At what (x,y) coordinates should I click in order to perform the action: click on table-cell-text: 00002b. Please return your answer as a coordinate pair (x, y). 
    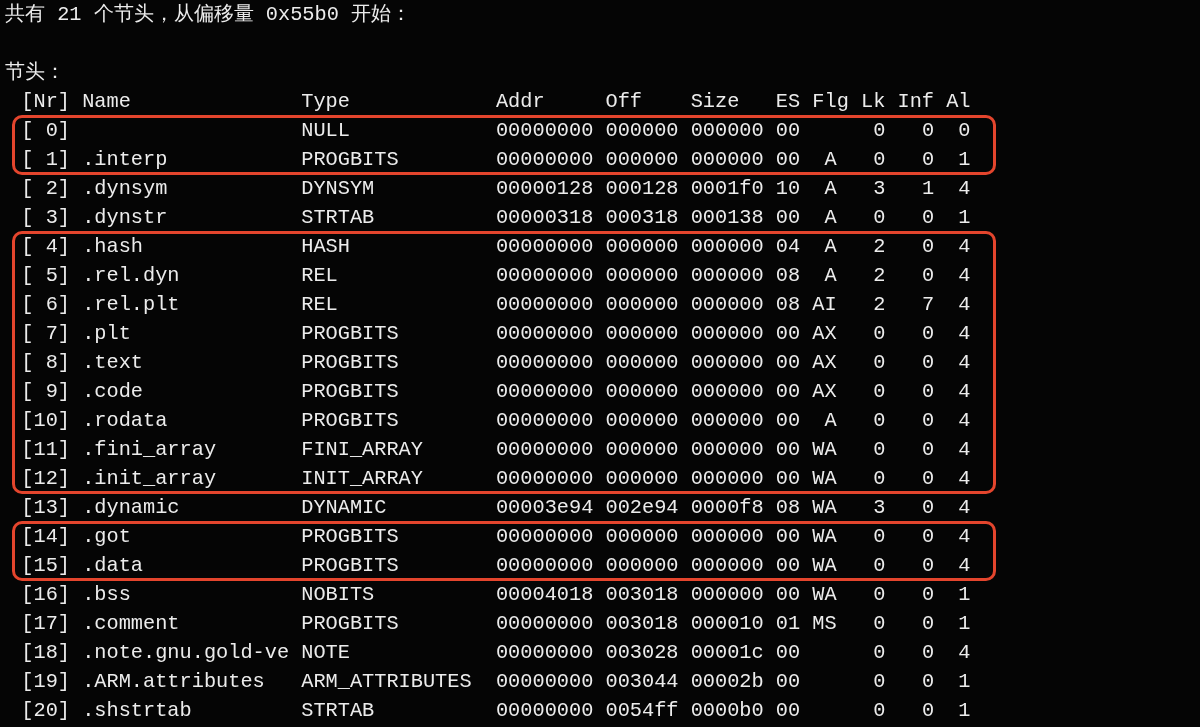
    Looking at the image, I should click on (727, 681).